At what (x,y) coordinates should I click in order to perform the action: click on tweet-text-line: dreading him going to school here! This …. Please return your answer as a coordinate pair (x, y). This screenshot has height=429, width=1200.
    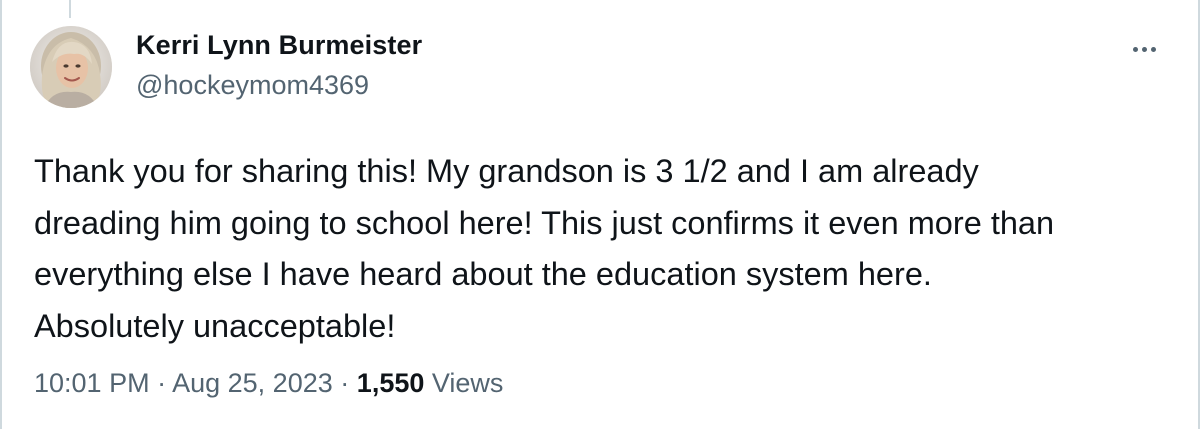
    Looking at the image, I should click on (544, 222).